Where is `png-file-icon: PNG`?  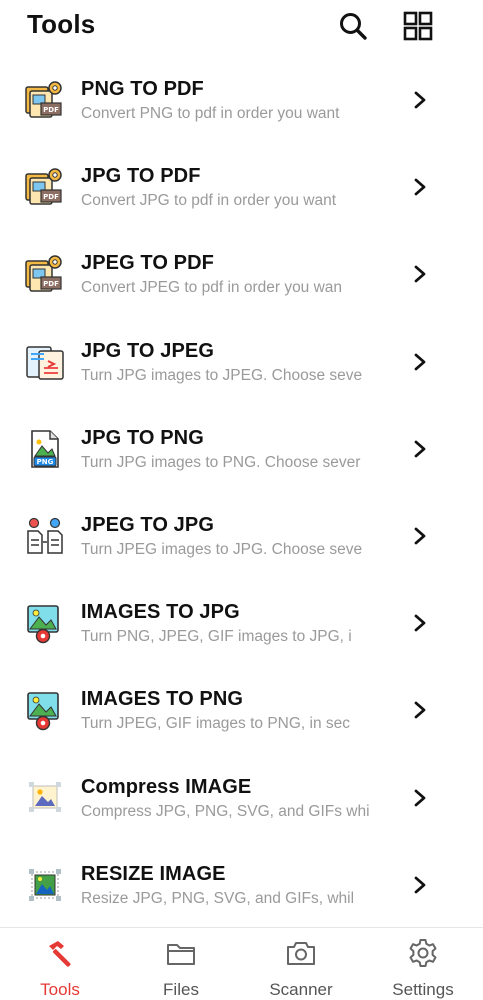
png-file-icon: PNG is located at coordinates (45, 448).